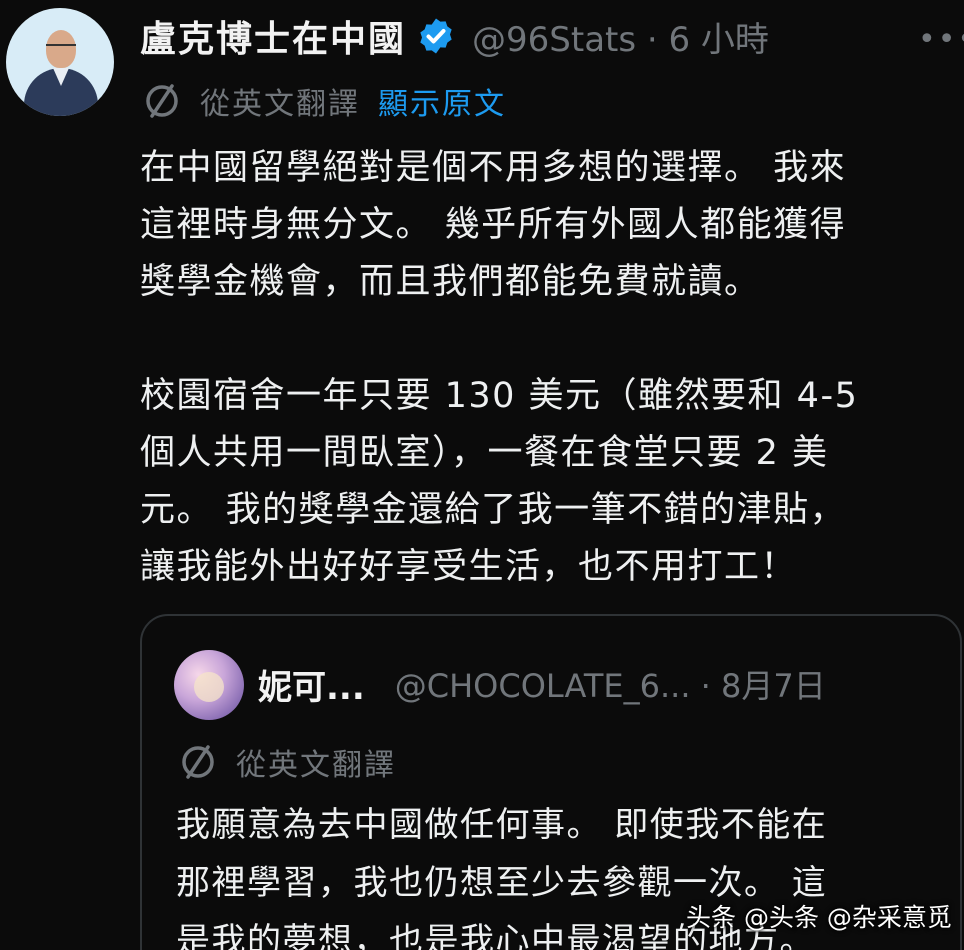  I want to click on quoted-translated-from-label: 從英文翻譯, so click(316, 765).